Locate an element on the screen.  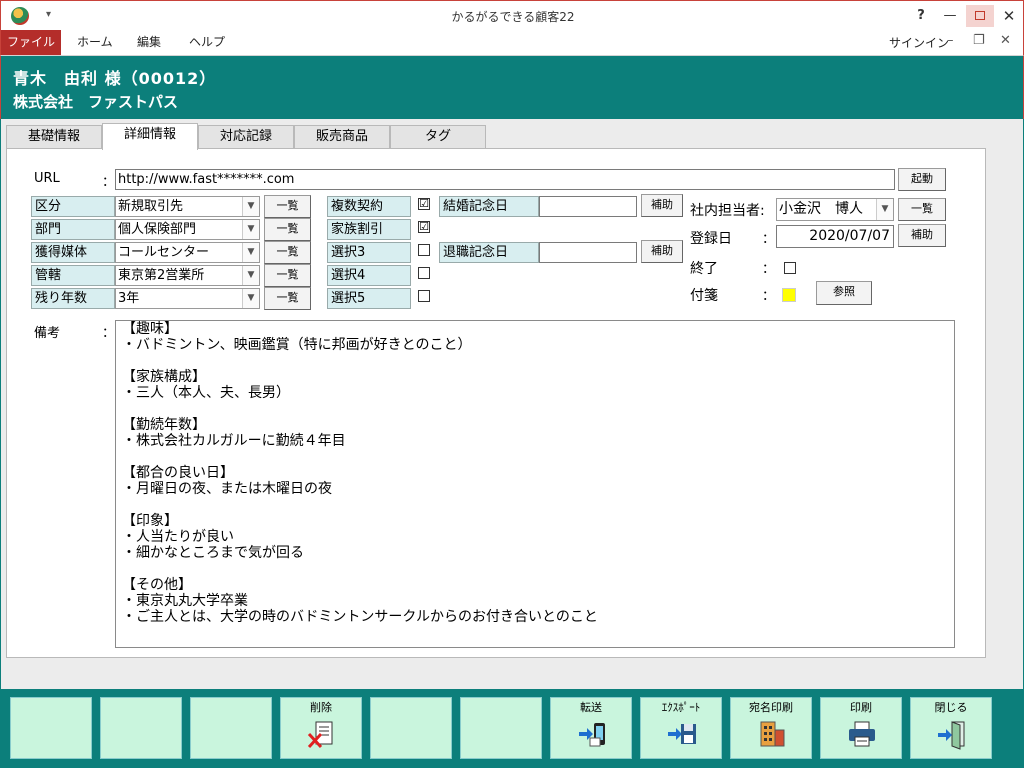
minimize-button: — is located at coordinates (950, 16).